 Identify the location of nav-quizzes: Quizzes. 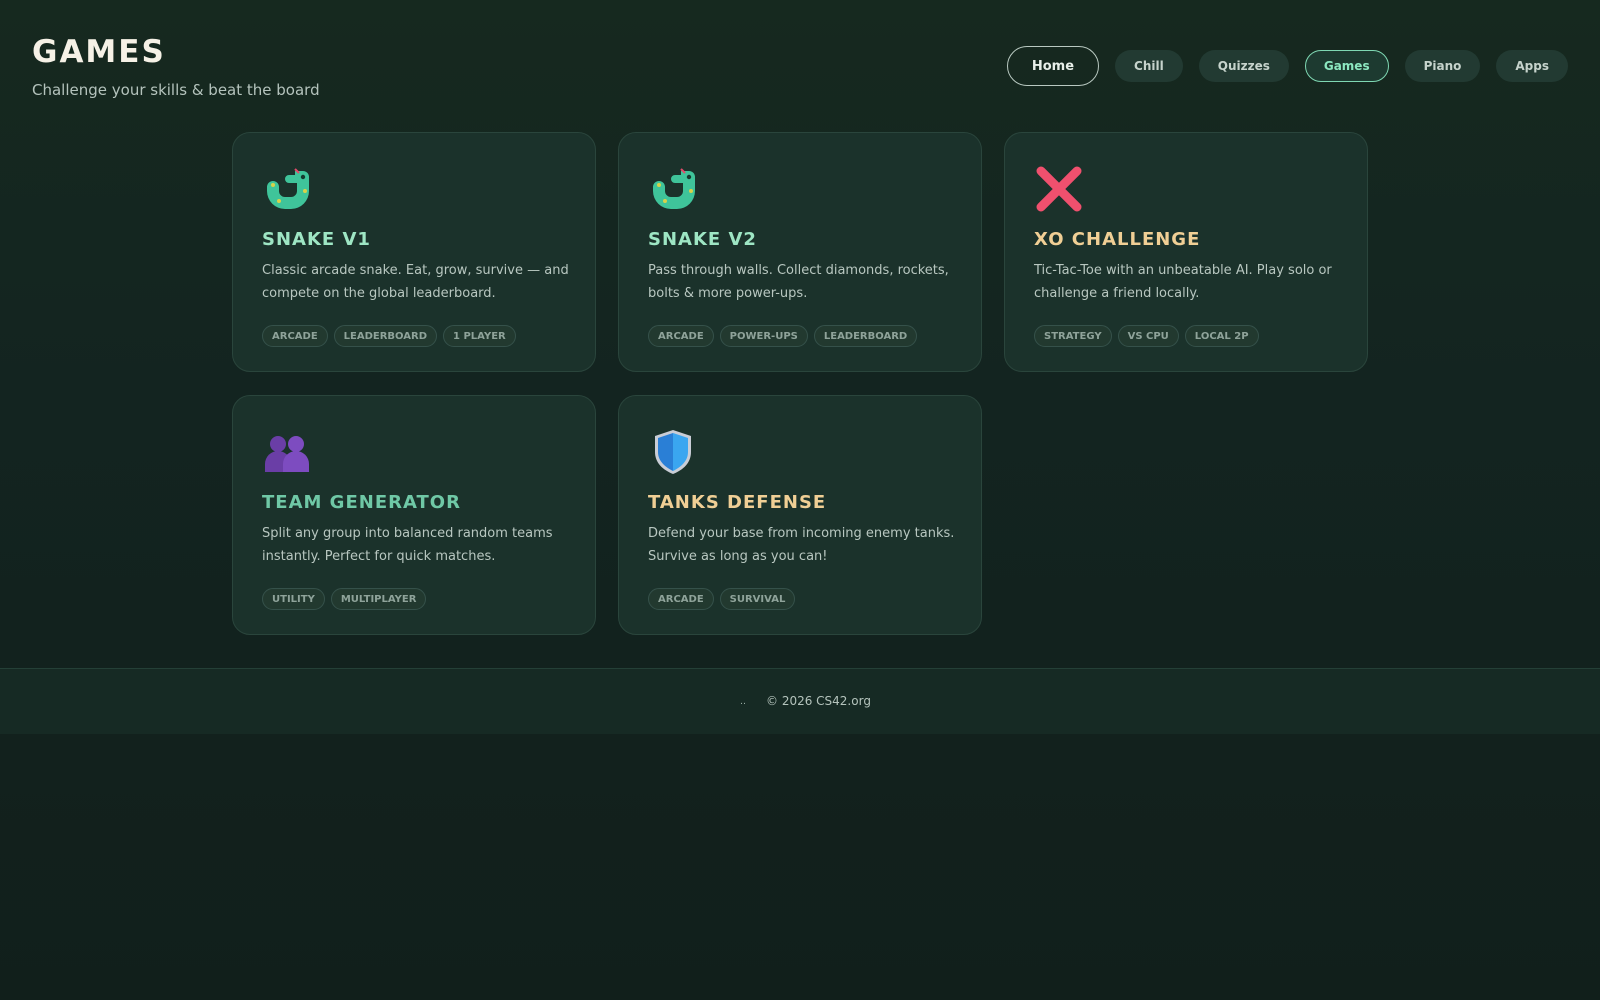
(1243, 66).